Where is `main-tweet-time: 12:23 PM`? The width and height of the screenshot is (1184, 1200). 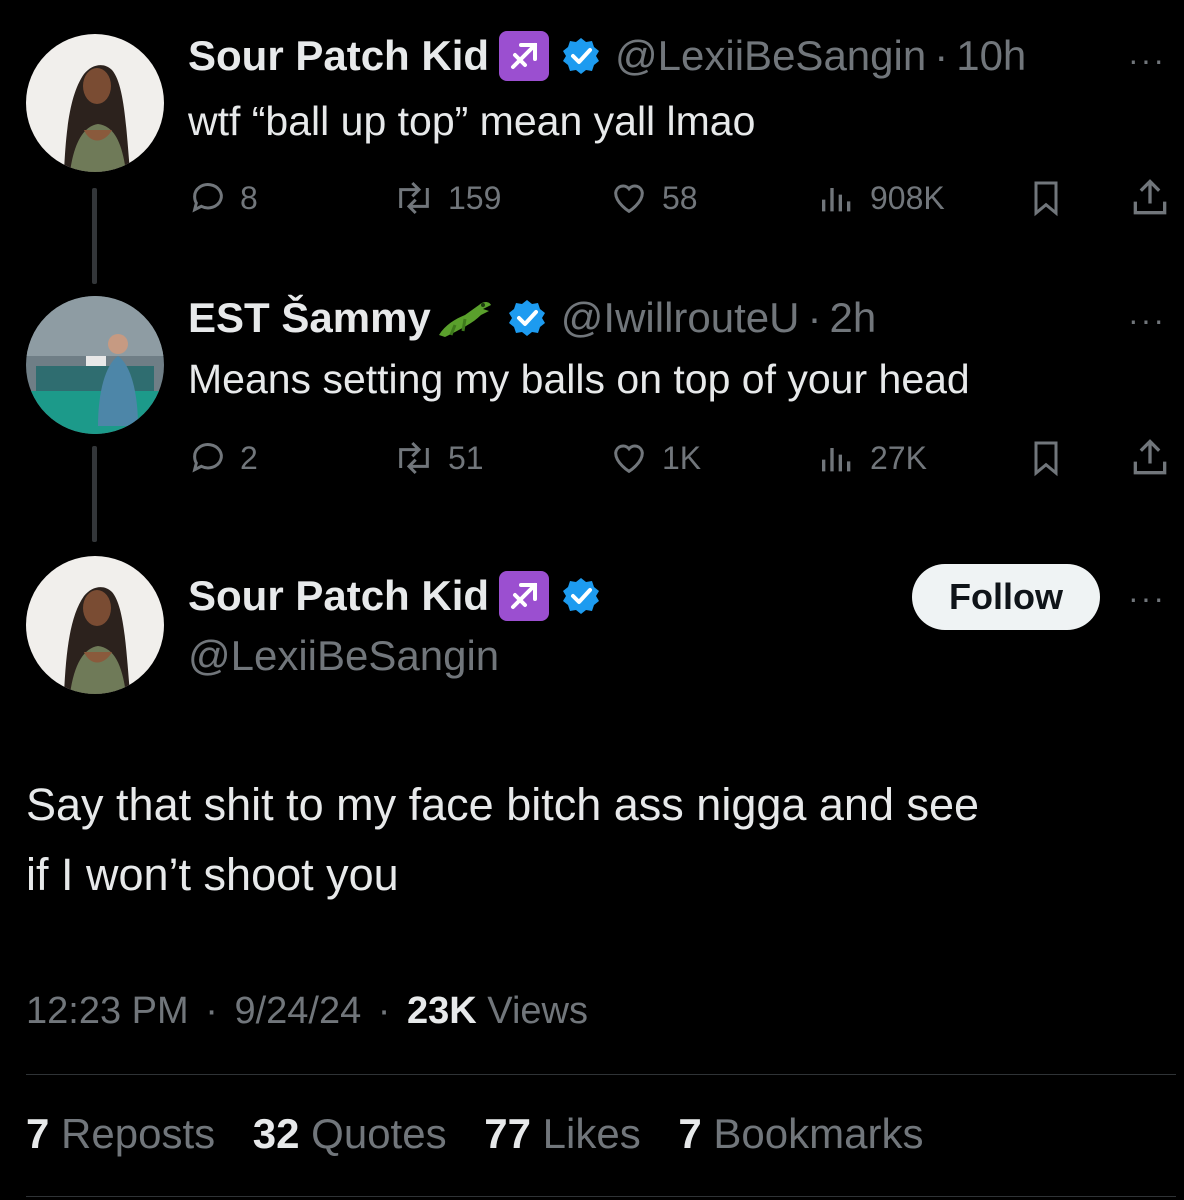
main-tweet-time: 12:23 PM is located at coordinates (107, 1011).